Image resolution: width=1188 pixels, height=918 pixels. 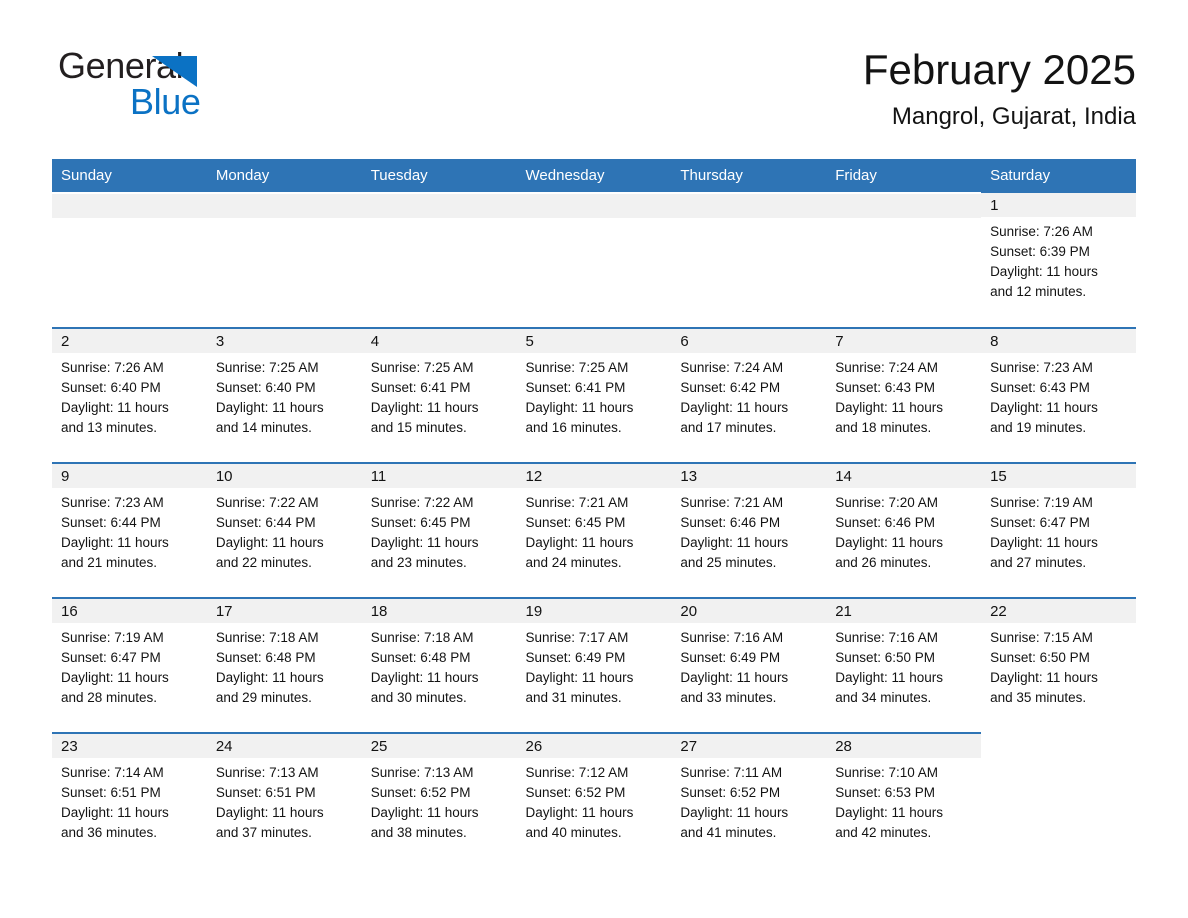 I want to click on daylight-text-line2: and 34 minutes., so click(x=883, y=697).